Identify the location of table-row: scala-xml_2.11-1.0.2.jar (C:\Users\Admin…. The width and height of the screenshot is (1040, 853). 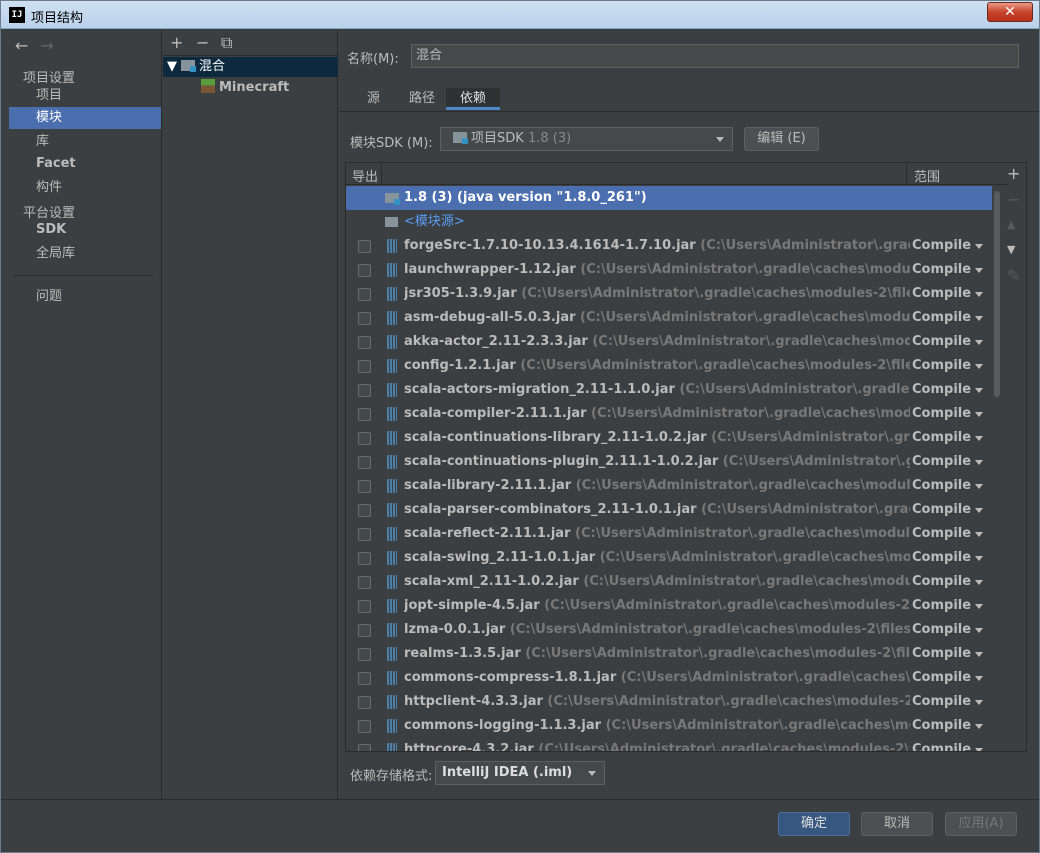
(669, 582).